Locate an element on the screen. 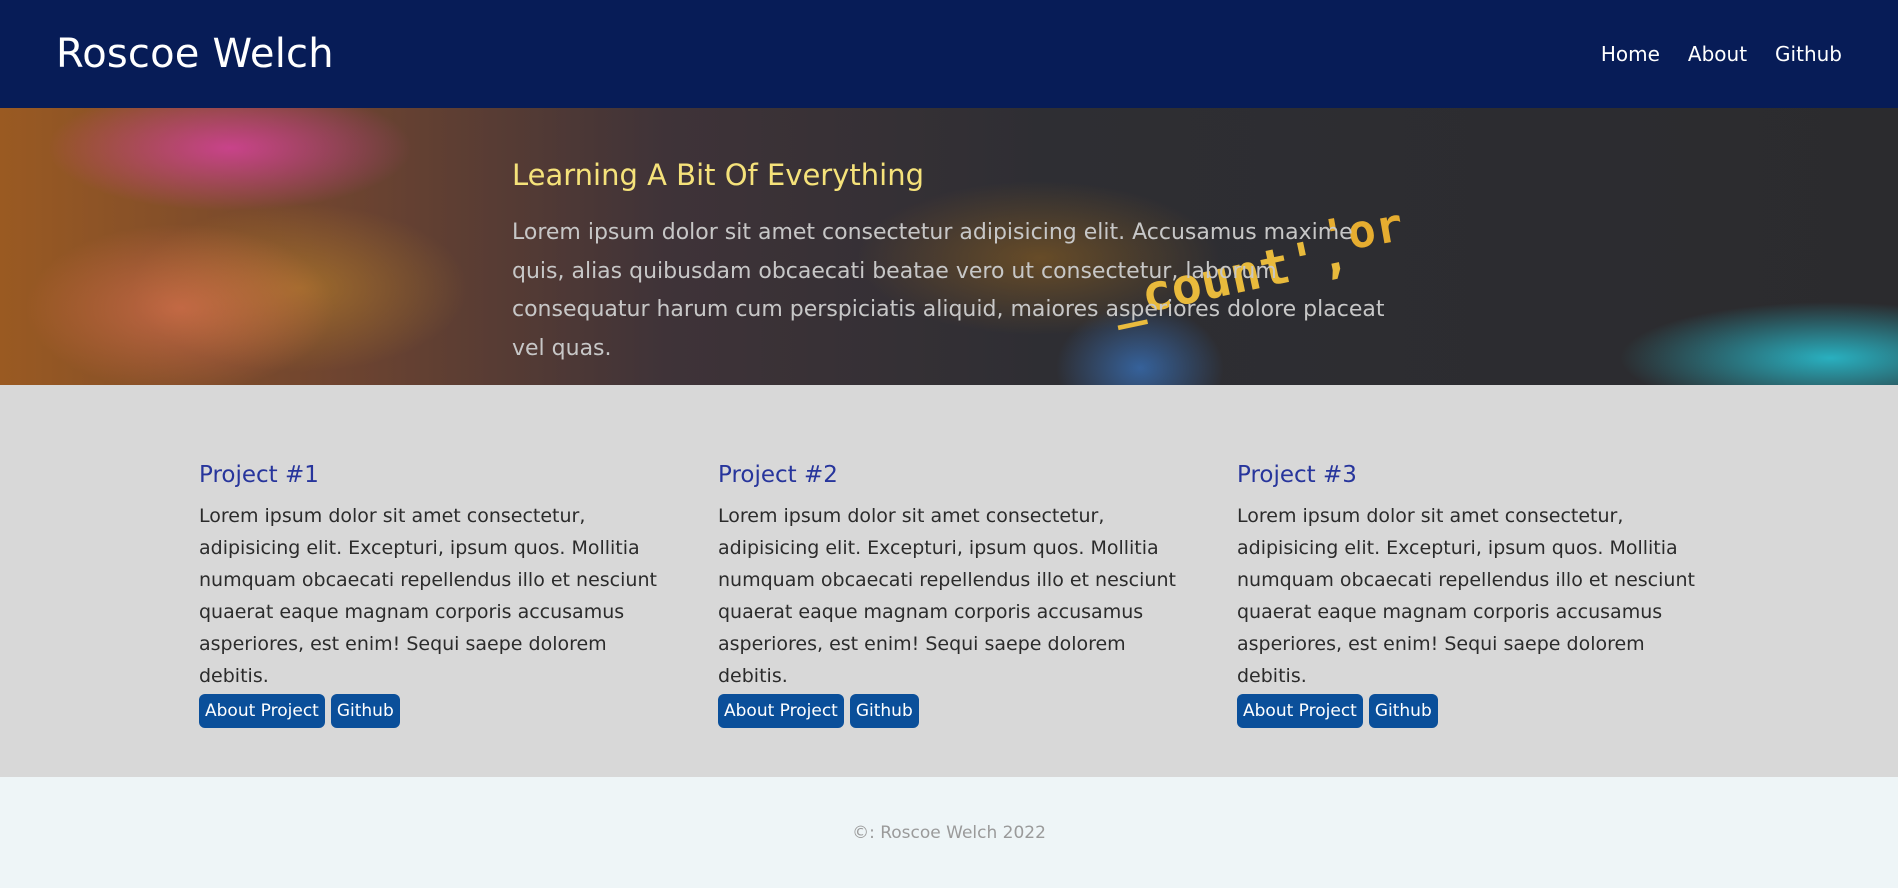 The height and width of the screenshot is (888, 1898). nav-github-link: Github is located at coordinates (1808, 54).